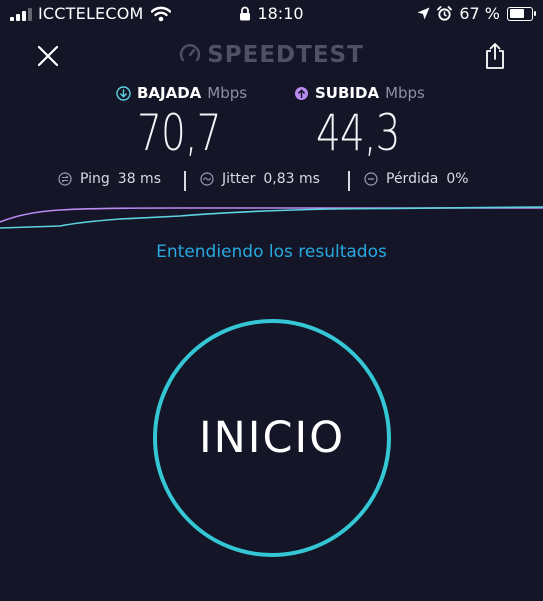  I want to click on location-icon, so click(423, 13).